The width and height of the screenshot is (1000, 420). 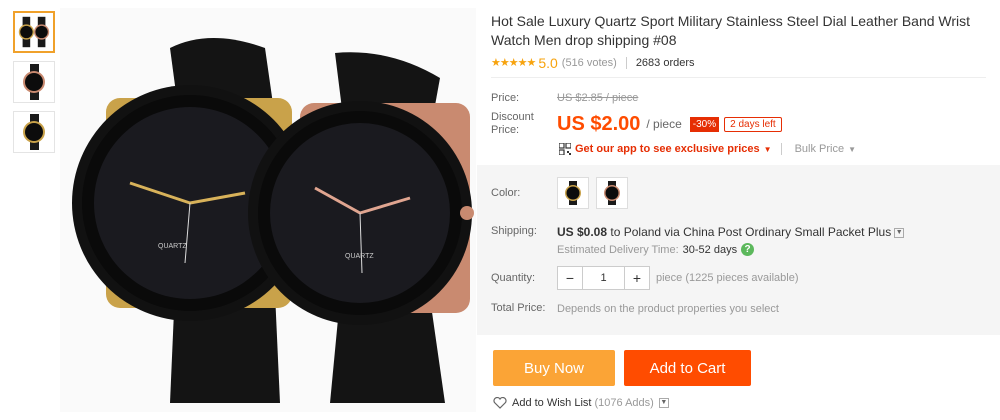 I want to click on quantity-stepper: − 1 +, so click(x=603, y=278).